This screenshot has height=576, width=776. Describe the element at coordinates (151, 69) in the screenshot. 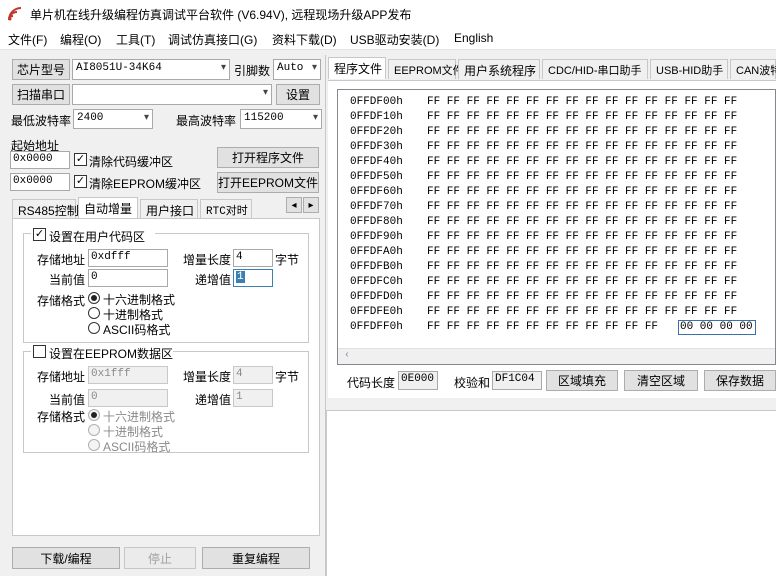

I see `chip-model-select: AI8051U-34K64 ▾` at that location.